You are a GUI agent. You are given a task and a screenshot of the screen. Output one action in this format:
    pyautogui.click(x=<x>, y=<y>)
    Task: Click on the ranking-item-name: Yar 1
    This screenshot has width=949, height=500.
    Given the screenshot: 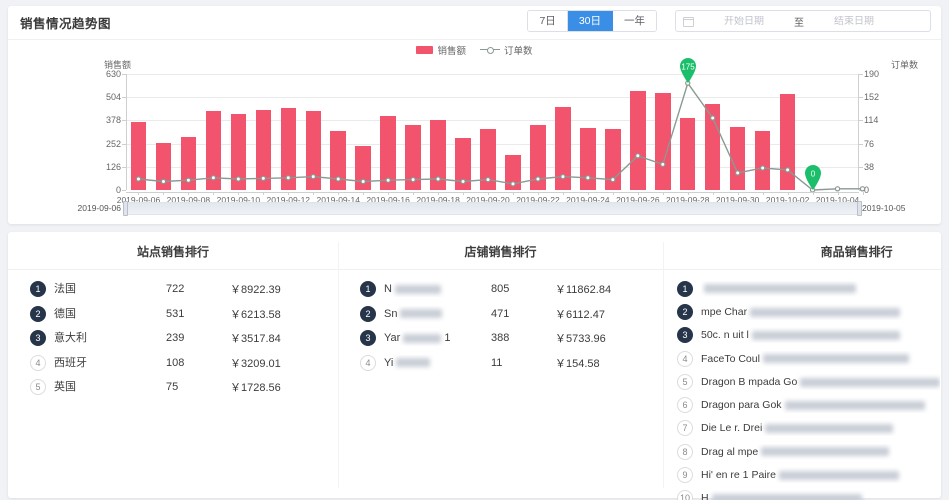 What is the action you would take?
    pyautogui.click(x=417, y=338)
    